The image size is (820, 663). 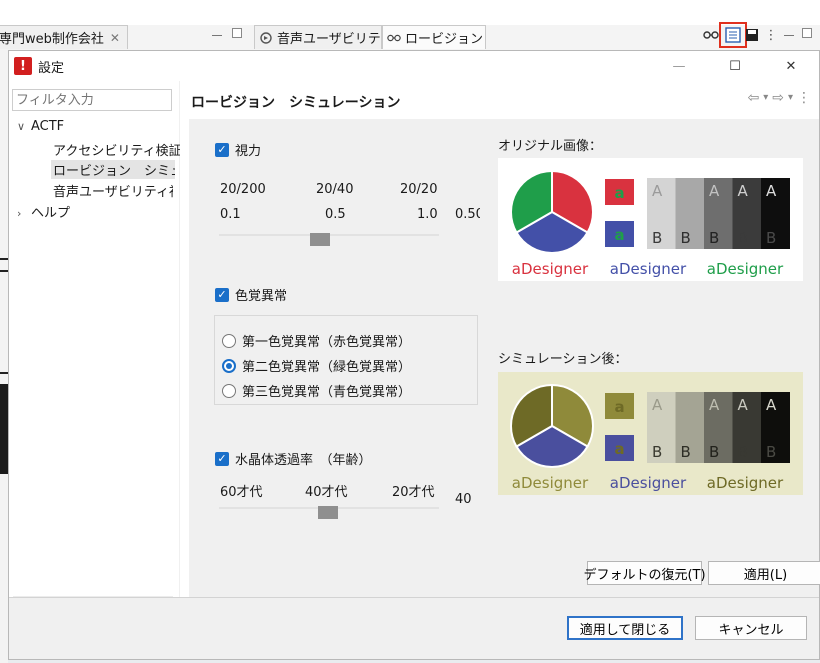 What do you see at coordinates (230, 214) in the screenshot?
I see `vision-tick-bottom: 0.1` at bounding box center [230, 214].